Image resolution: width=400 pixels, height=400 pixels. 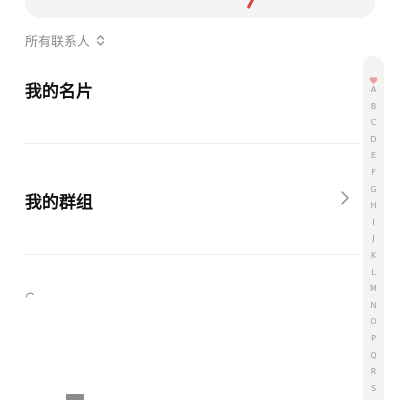 I want to click on index-letter-g: G, so click(x=373, y=190).